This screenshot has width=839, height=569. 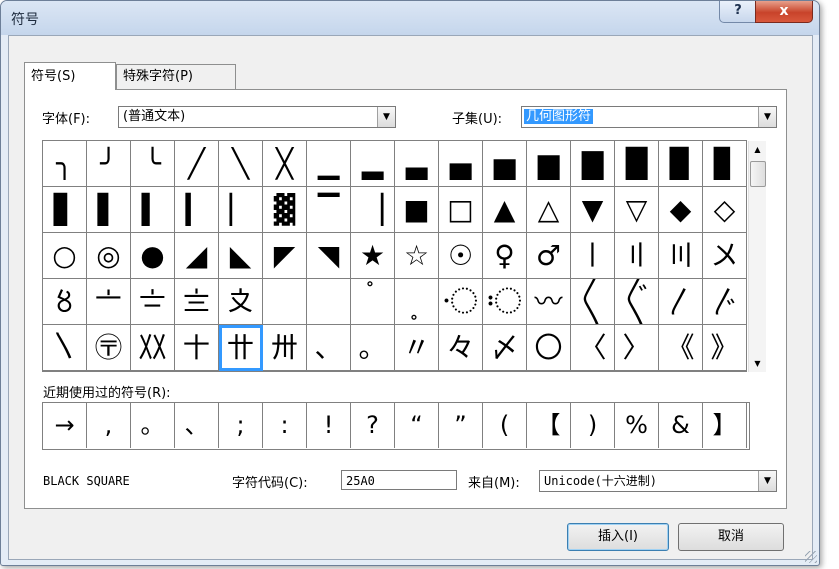 I want to click on symbol-cell: ▃, so click(x=417, y=164).